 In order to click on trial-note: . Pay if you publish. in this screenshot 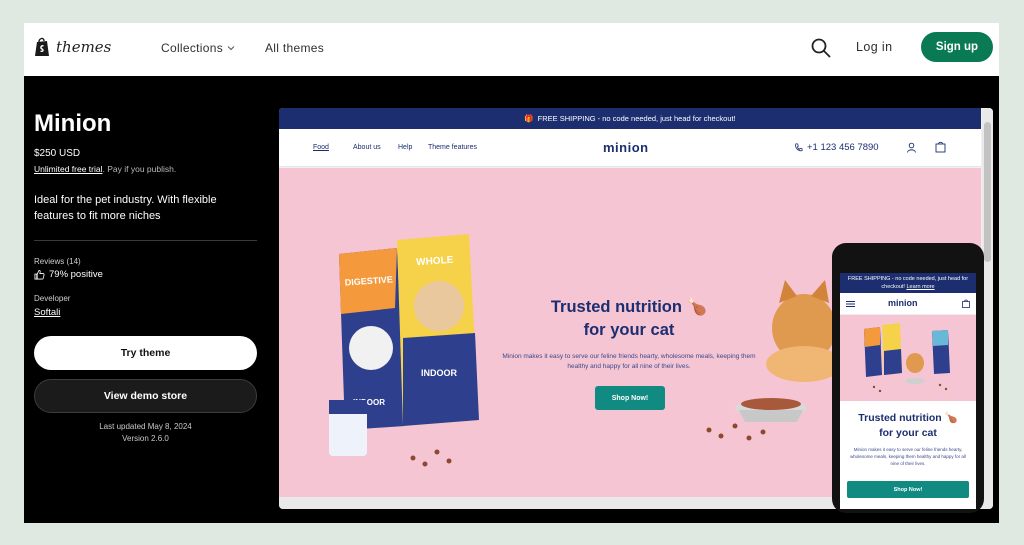, I will do `click(139, 169)`.